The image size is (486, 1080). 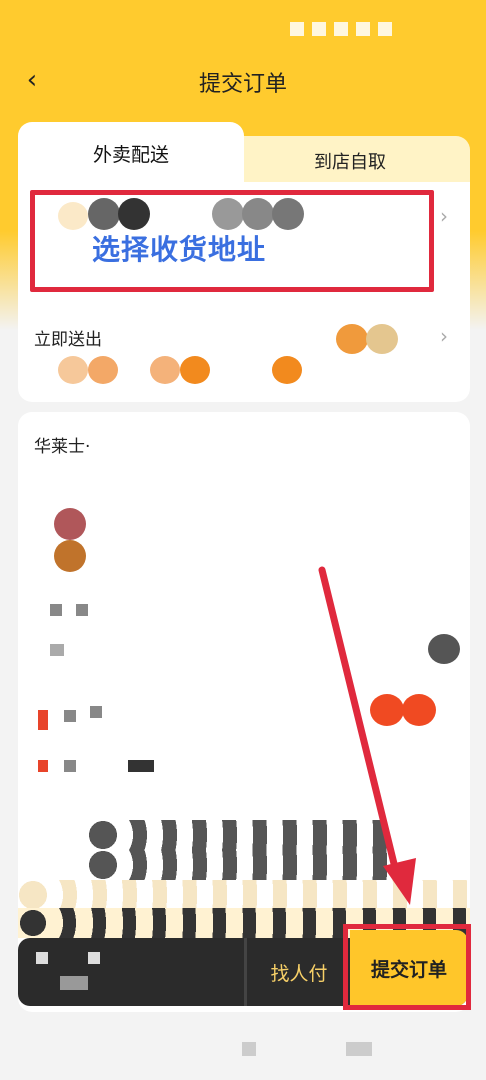 What do you see at coordinates (399, 881) in the screenshot?
I see `arrow-head` at bounding box center [399, 881].